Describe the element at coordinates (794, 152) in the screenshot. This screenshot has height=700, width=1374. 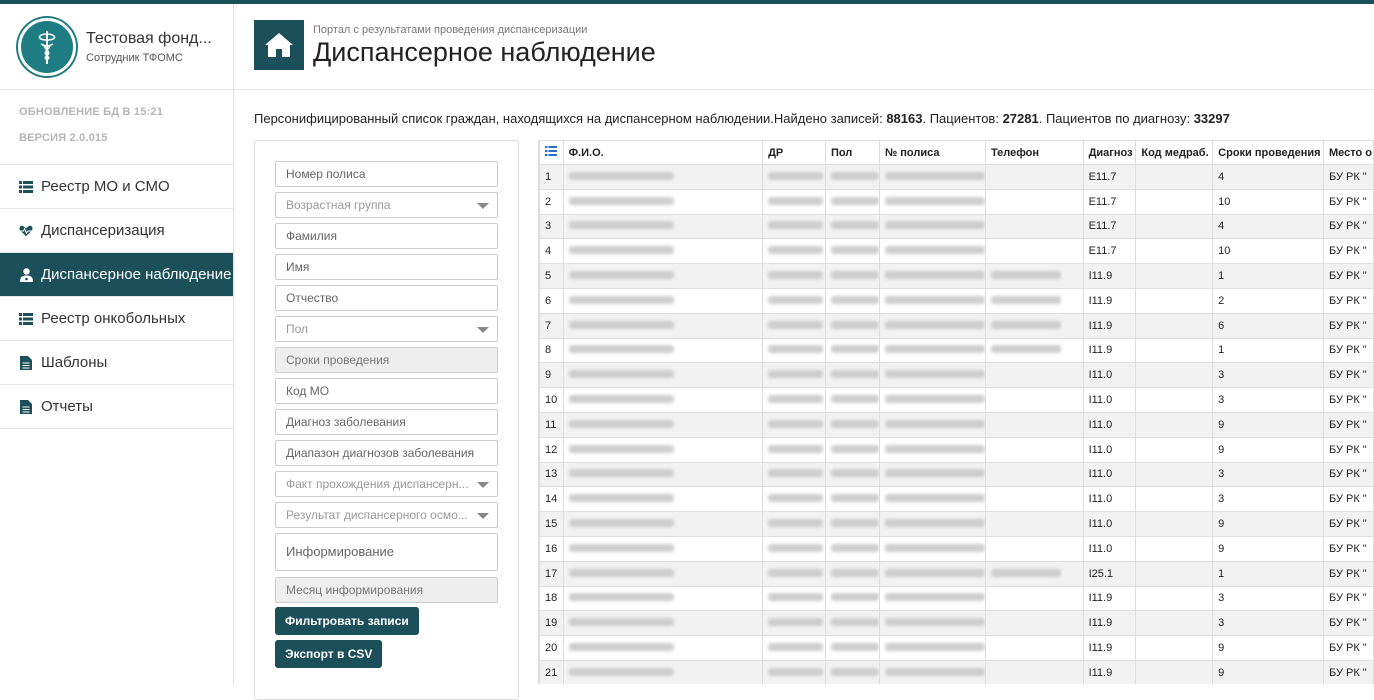
I see `column-header-birthdate: ДР` at that location.